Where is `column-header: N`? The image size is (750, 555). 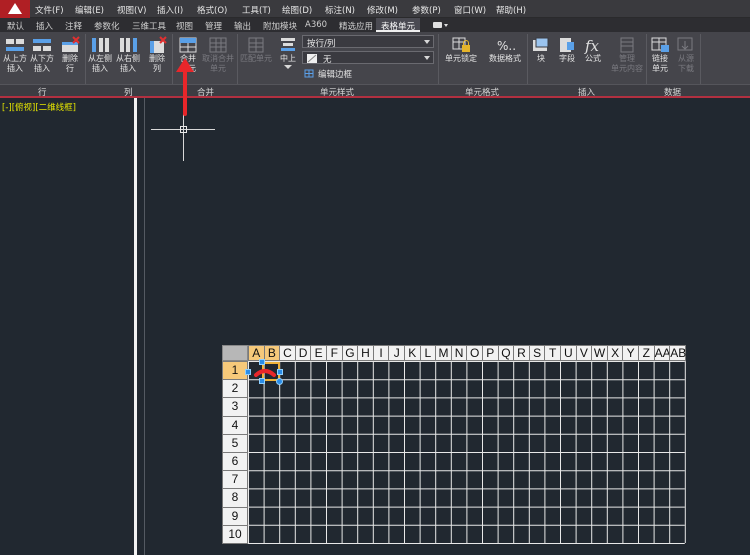 column-header: N is located at coordinates (459, 353).